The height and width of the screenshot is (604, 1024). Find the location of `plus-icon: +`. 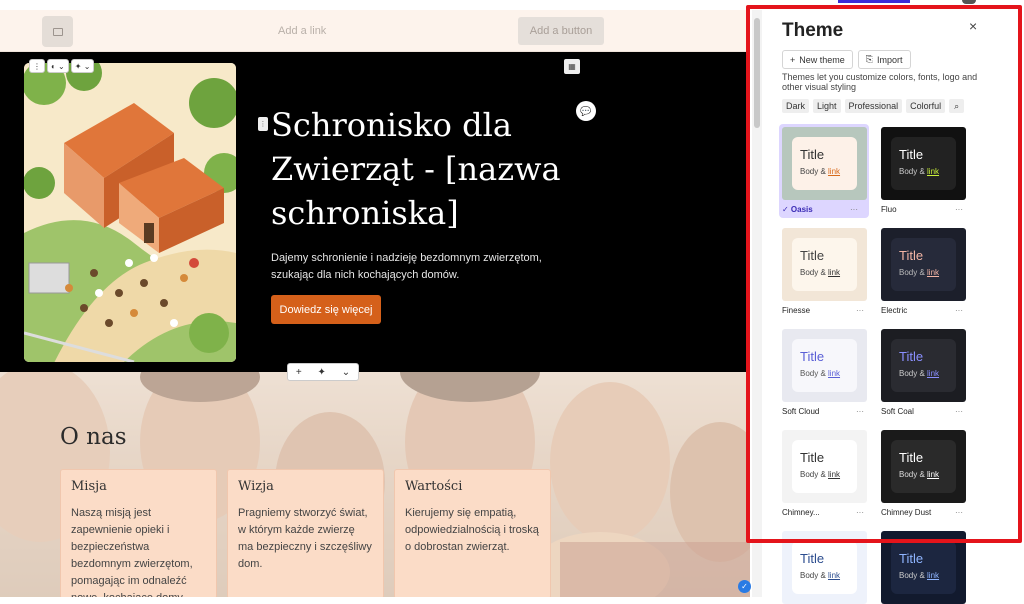

plus-icon: + is located at coordinates (793, 59).